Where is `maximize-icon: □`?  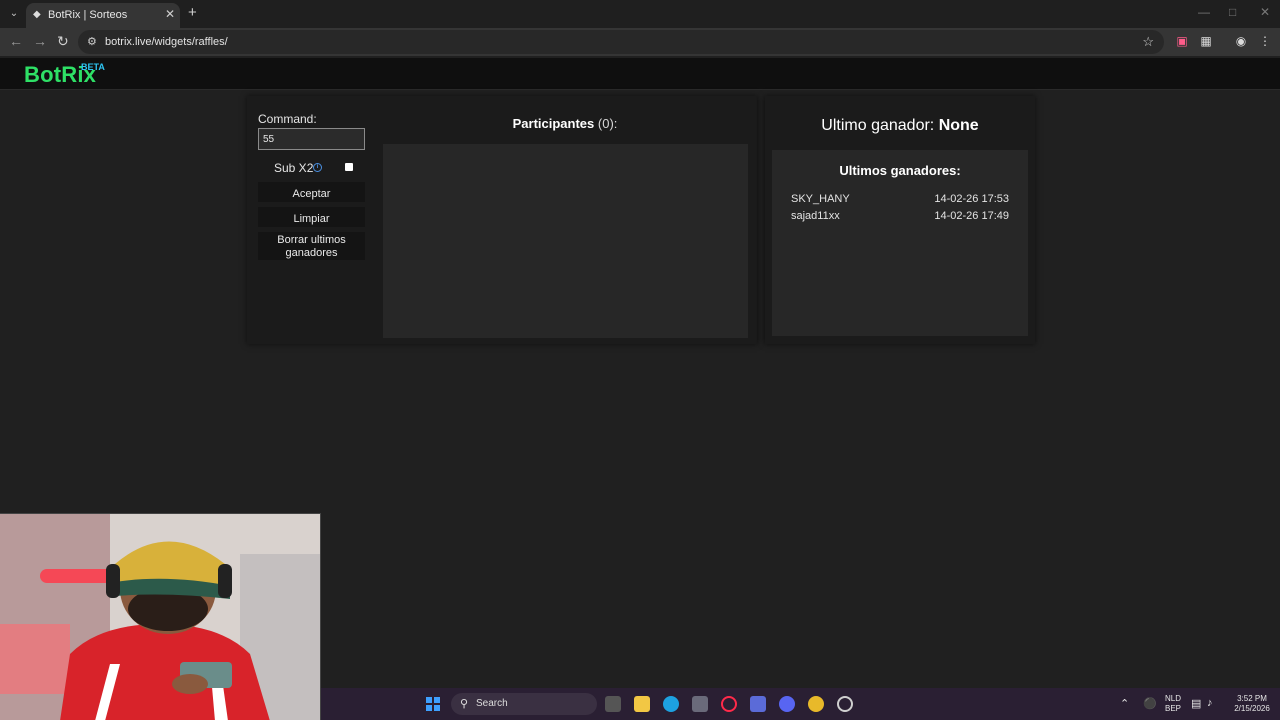
maximize-icon: □ is located at coordinates (1232, 12).